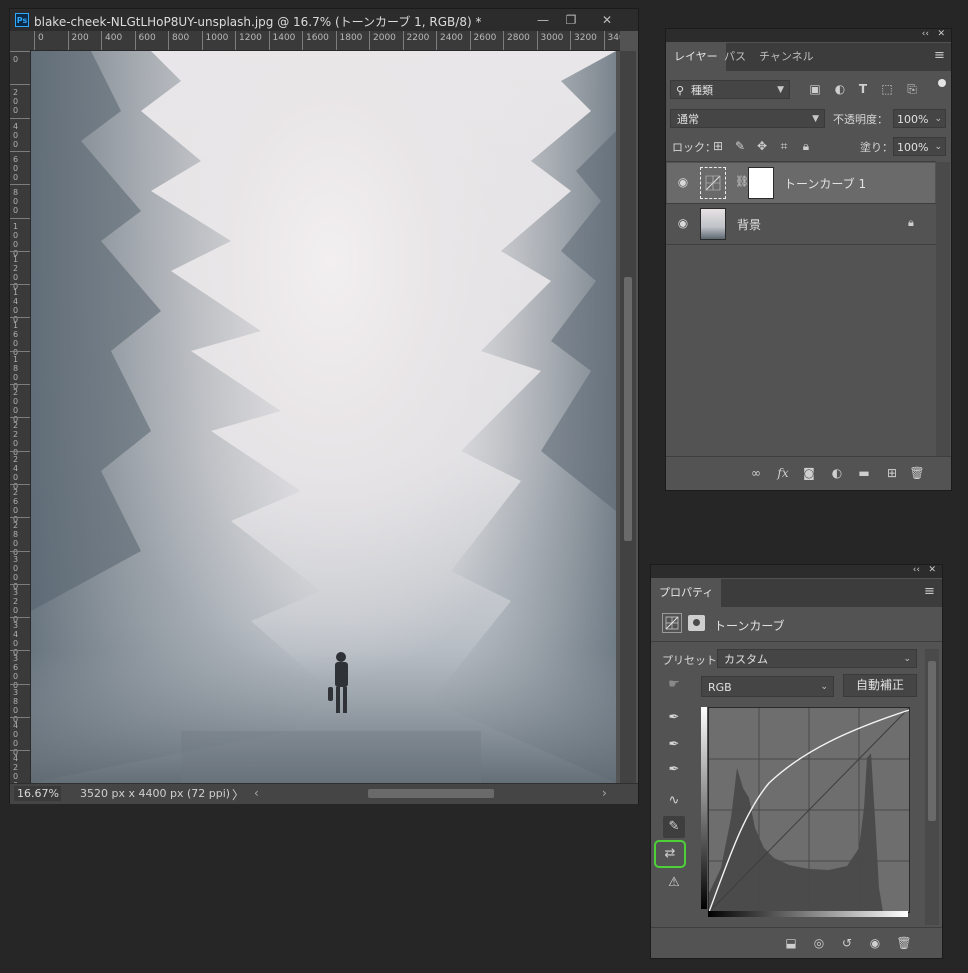  I want to click on properties-scrollbar, so click(932, 787).